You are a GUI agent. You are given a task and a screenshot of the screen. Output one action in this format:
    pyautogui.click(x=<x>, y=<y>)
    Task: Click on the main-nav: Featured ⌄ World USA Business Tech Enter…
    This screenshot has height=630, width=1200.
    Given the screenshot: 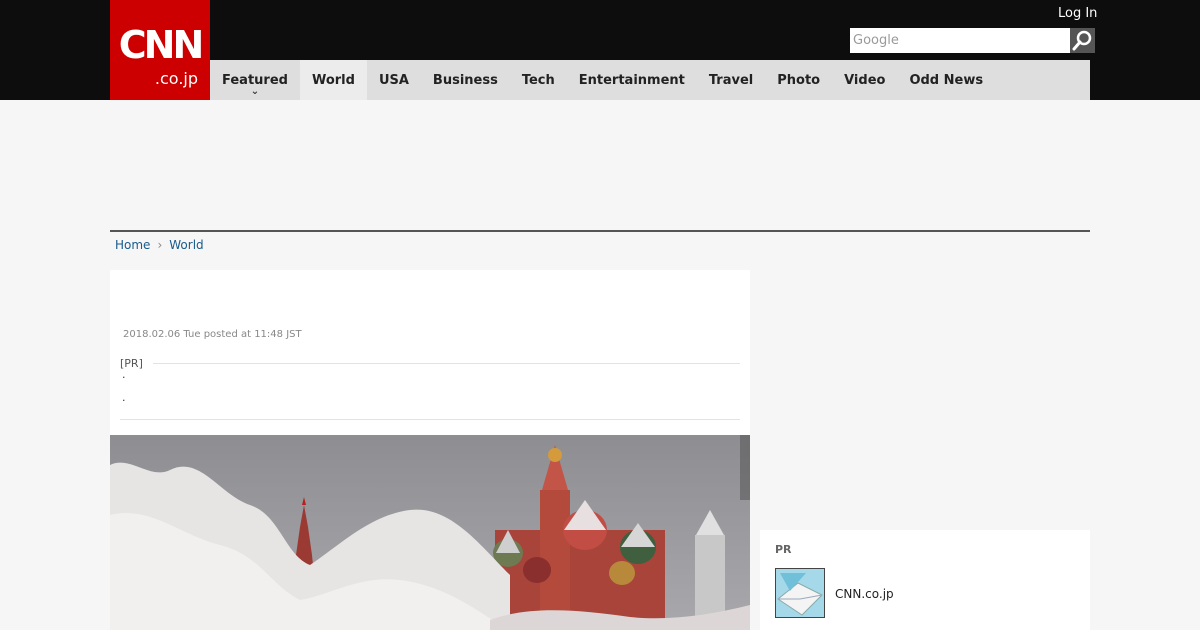 What is the action you would take?
    pyautogui.click(x=650, y=80)
    